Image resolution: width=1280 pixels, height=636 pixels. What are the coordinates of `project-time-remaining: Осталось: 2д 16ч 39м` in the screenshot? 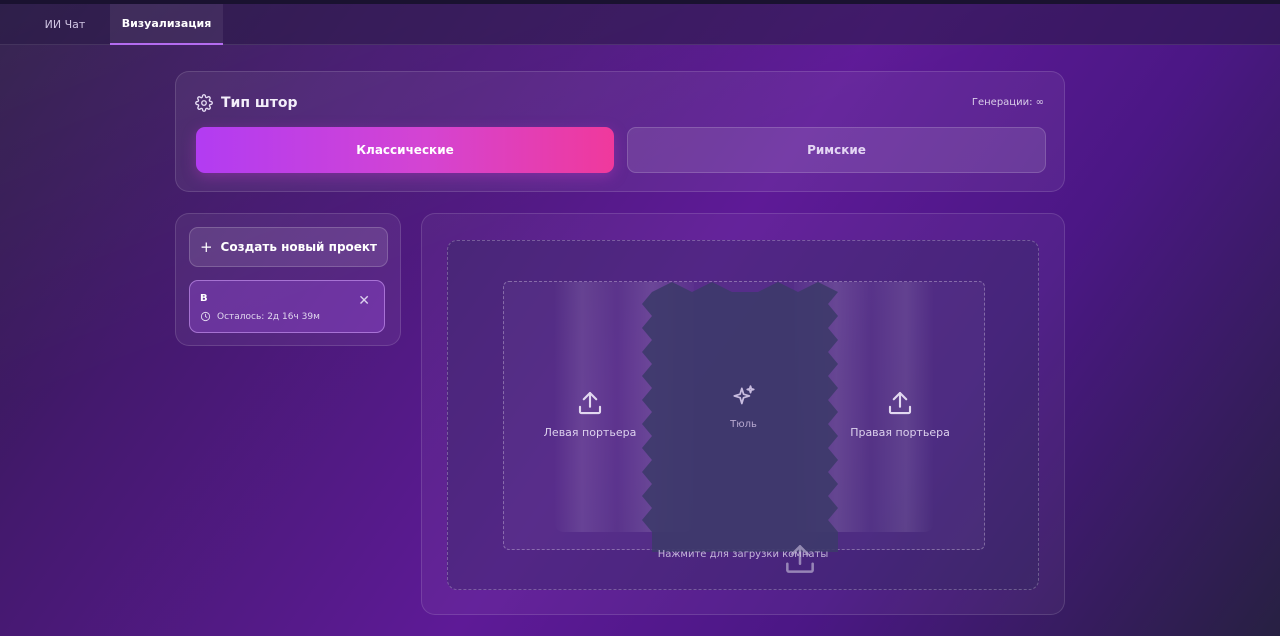 It's located at (268, 317).